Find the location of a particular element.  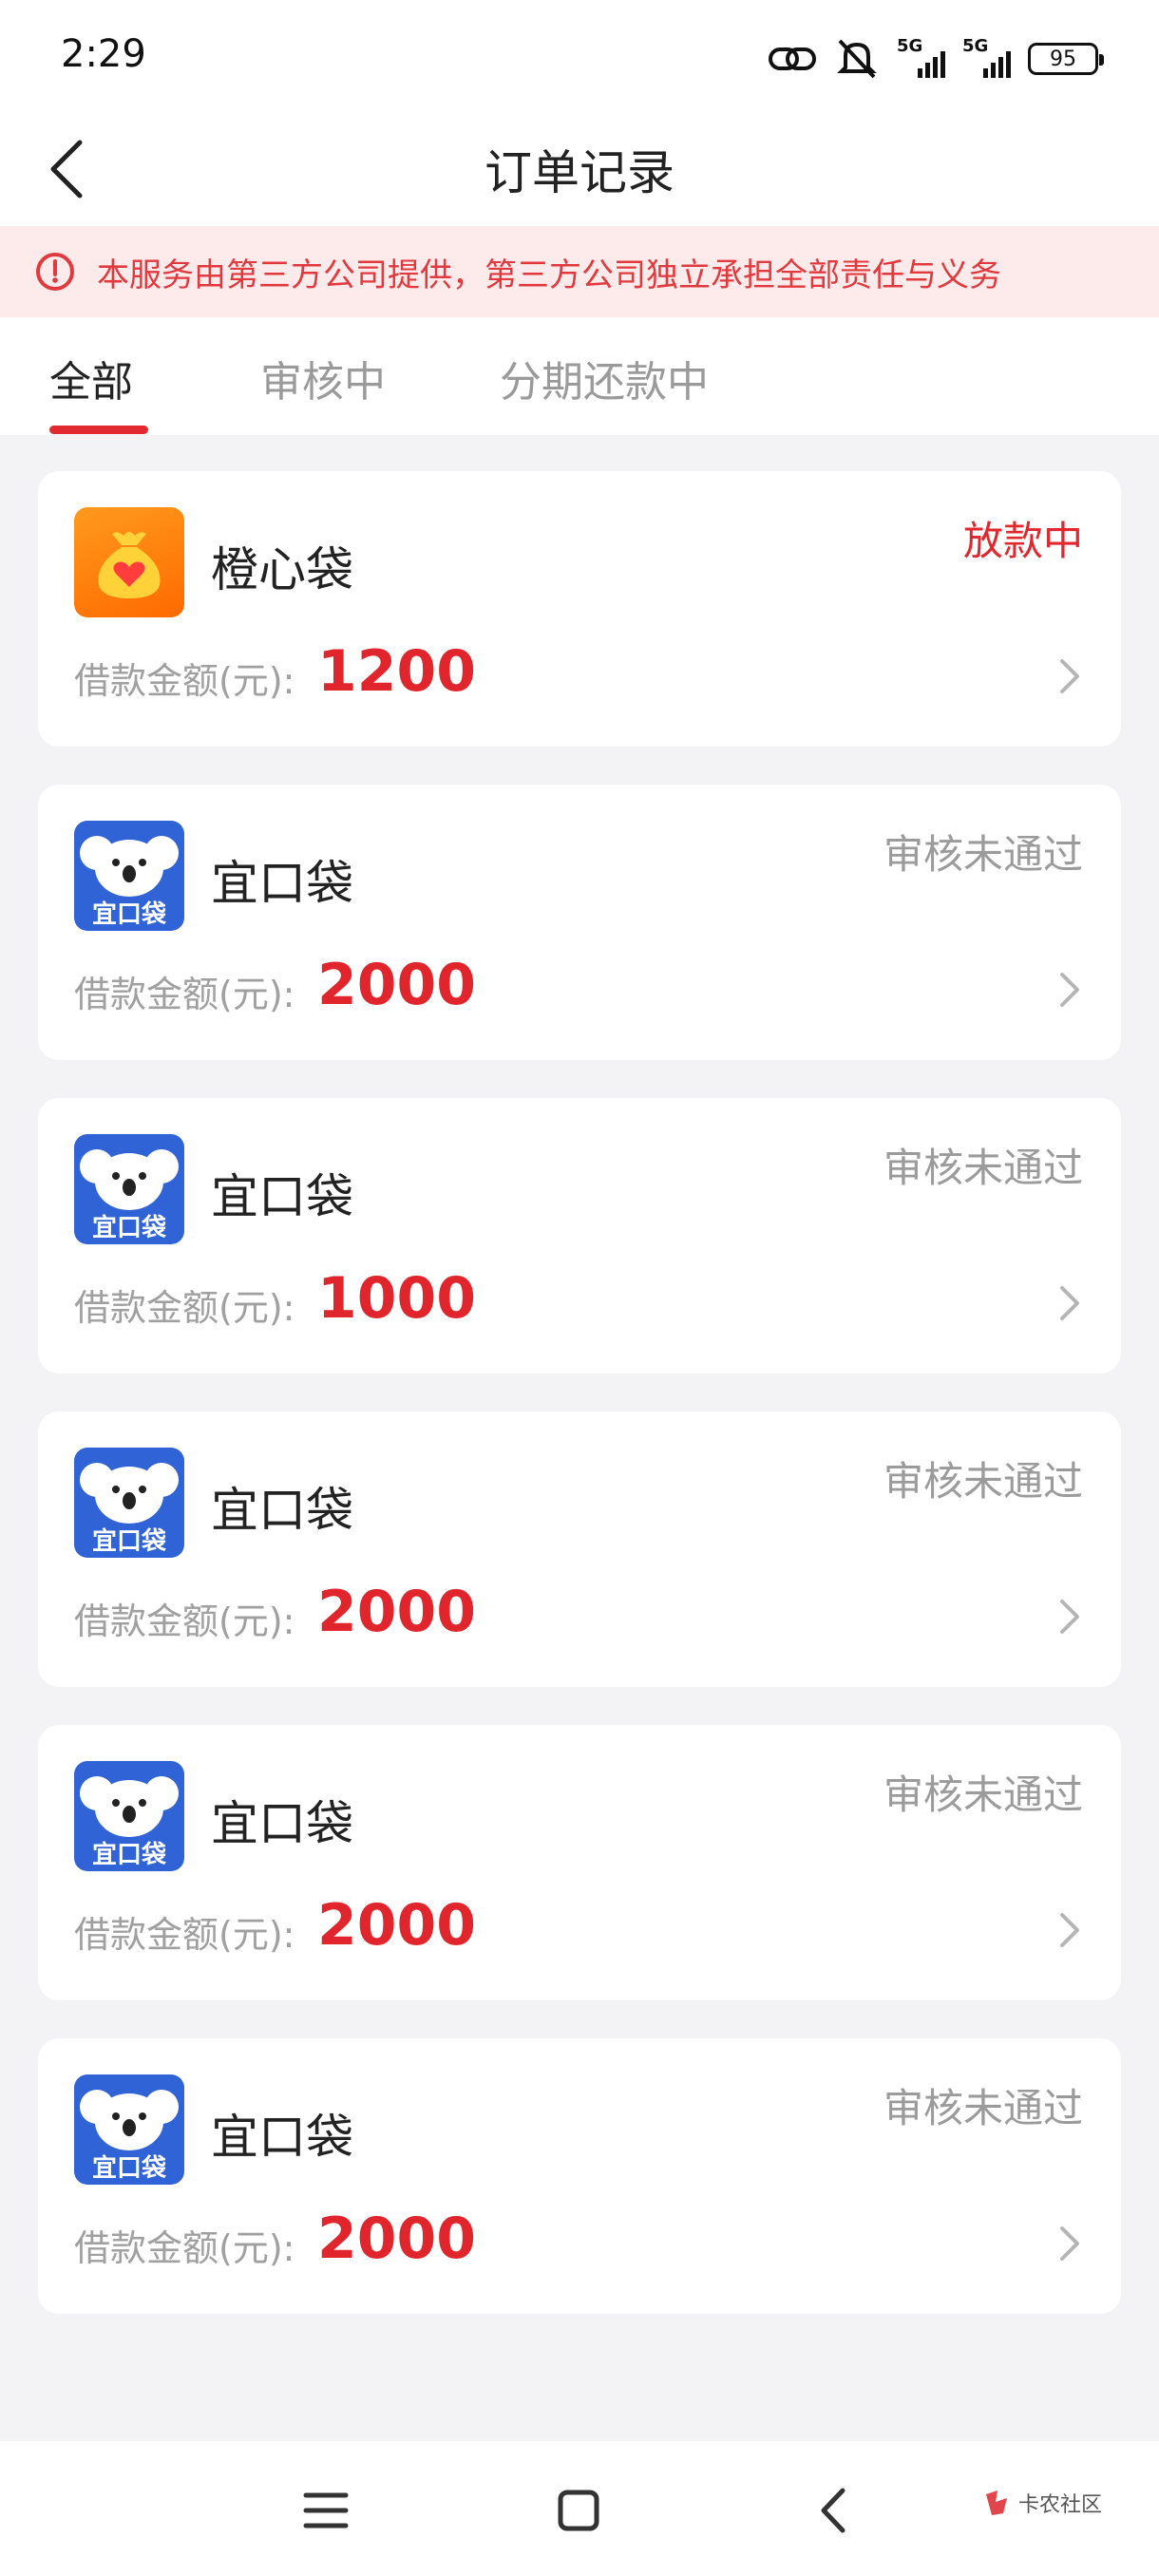

amount-value: 1200 is located at coordinates (396, 671).